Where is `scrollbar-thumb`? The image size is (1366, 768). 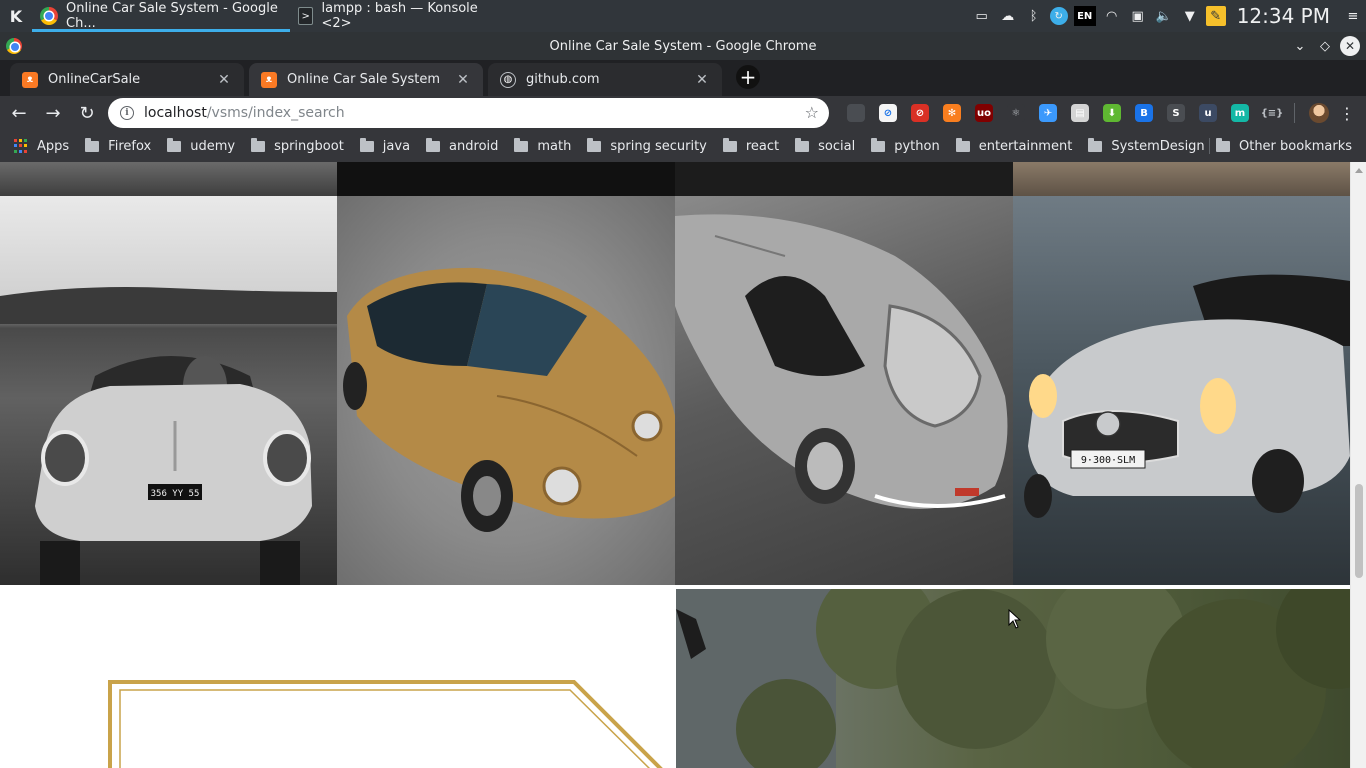 scrollbar-thumb is located at coordinates (1359, 531).